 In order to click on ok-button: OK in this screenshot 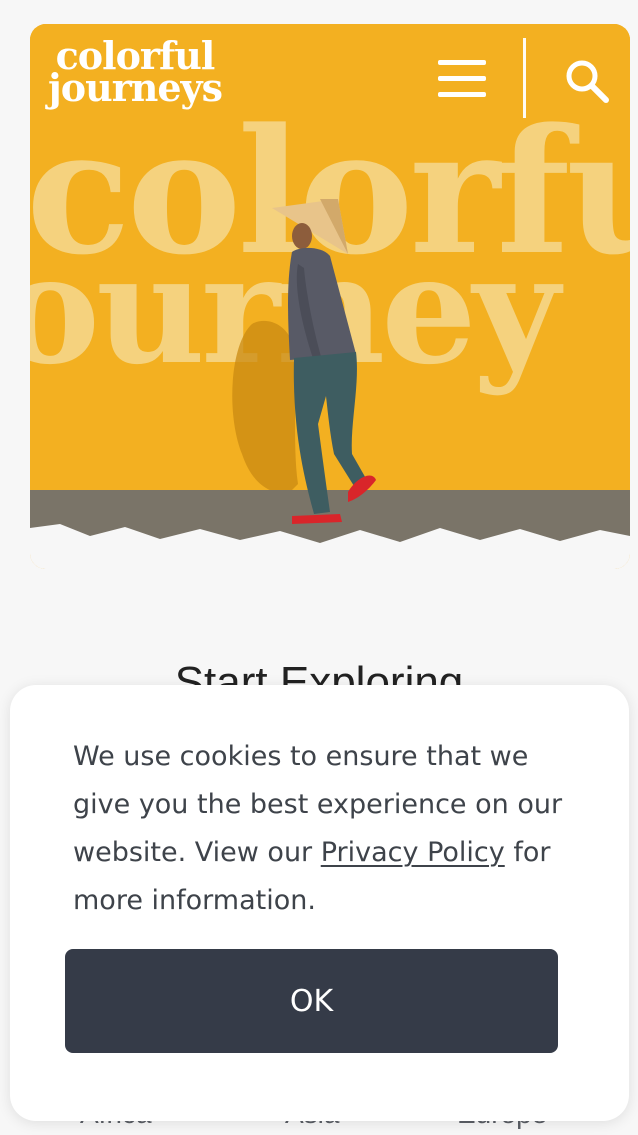, I will do `click(311, 1001)`.